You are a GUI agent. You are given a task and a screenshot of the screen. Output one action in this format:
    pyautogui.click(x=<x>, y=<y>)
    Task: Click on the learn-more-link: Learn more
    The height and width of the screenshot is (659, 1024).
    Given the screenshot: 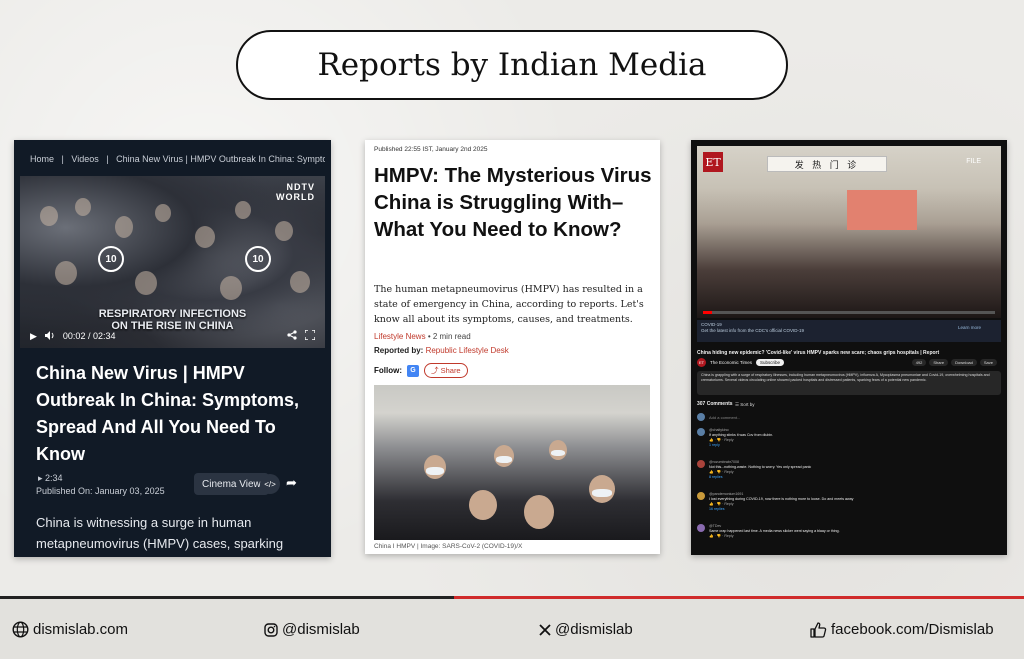 What is the action you would take?
    pyautogui.click(x=969, y=328)
    